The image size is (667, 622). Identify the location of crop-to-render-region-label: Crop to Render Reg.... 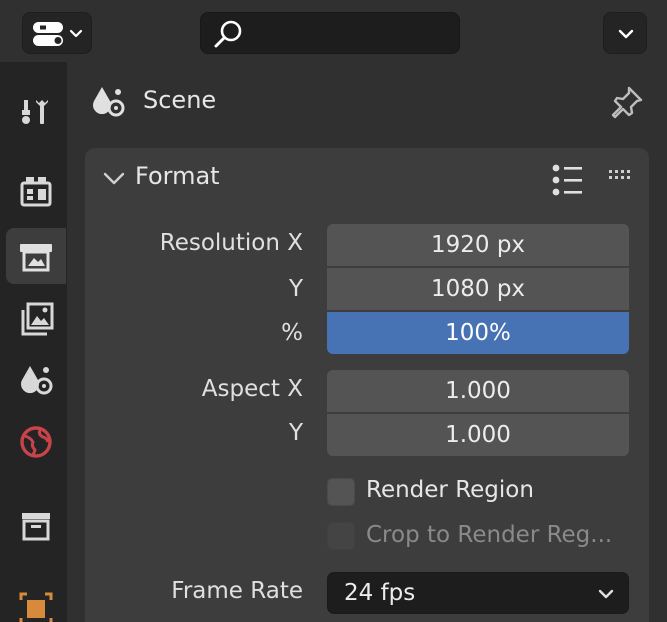
(489, 535).